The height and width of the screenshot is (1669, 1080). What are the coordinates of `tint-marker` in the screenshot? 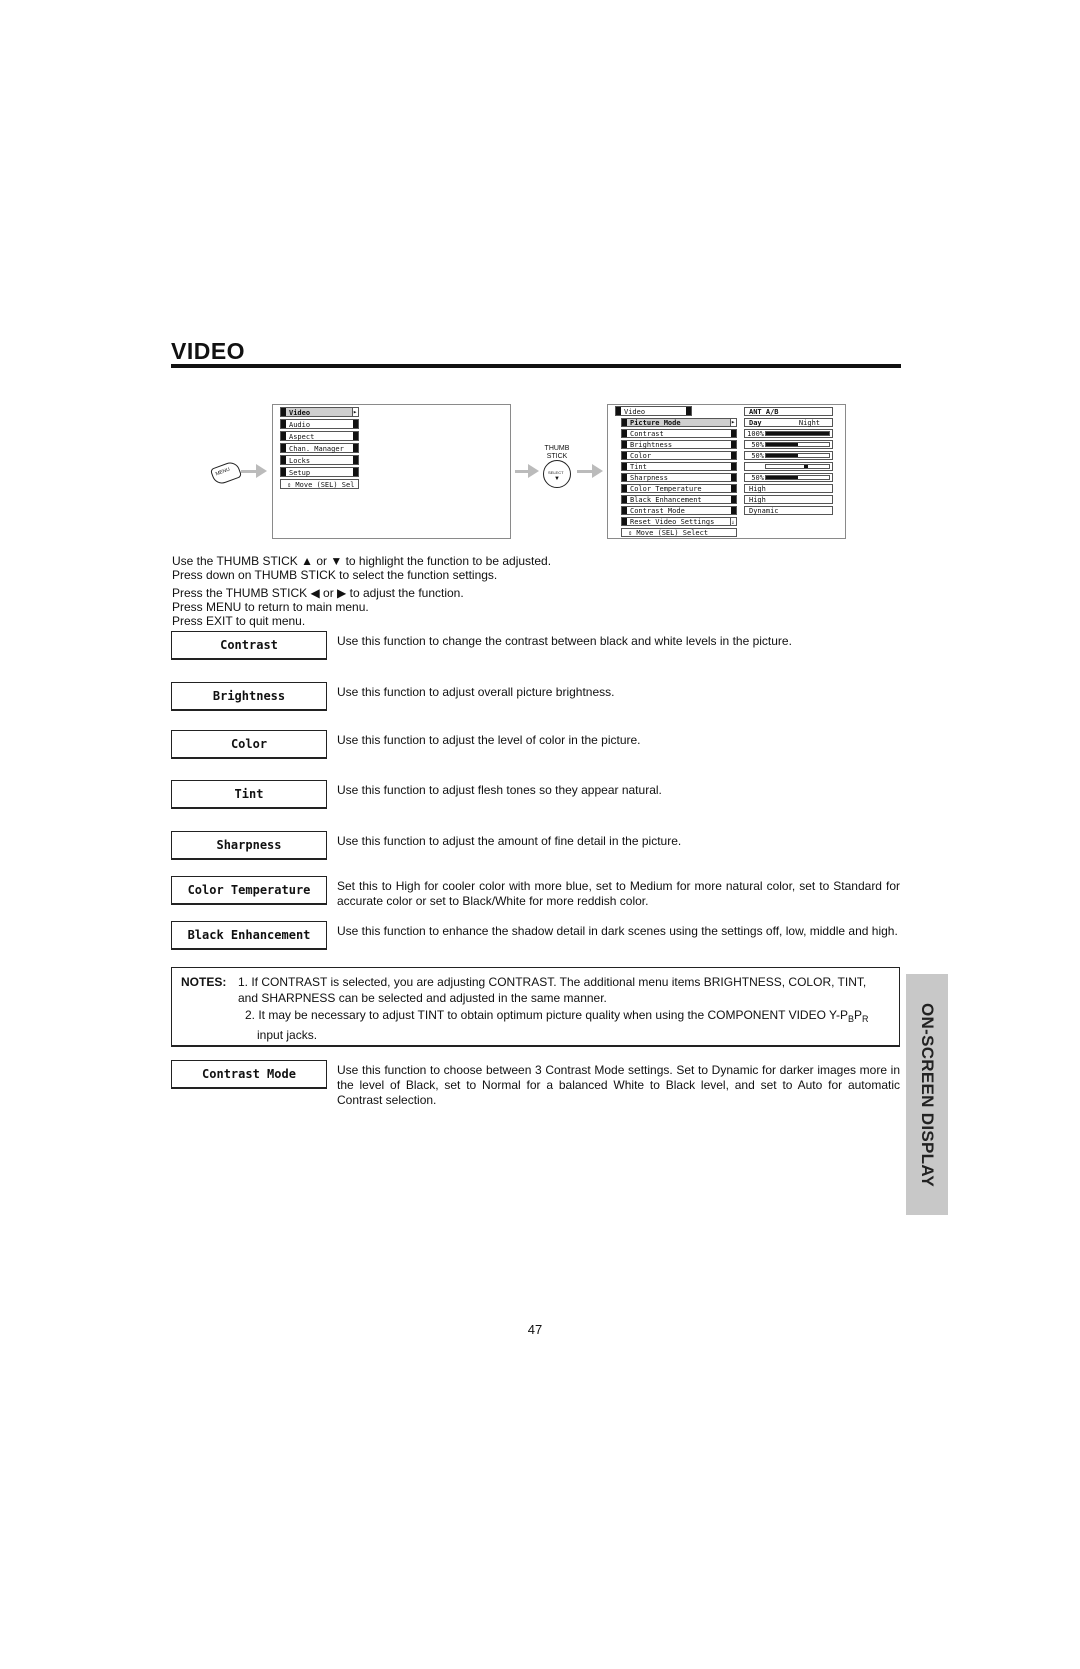 It's located at (805, 466).